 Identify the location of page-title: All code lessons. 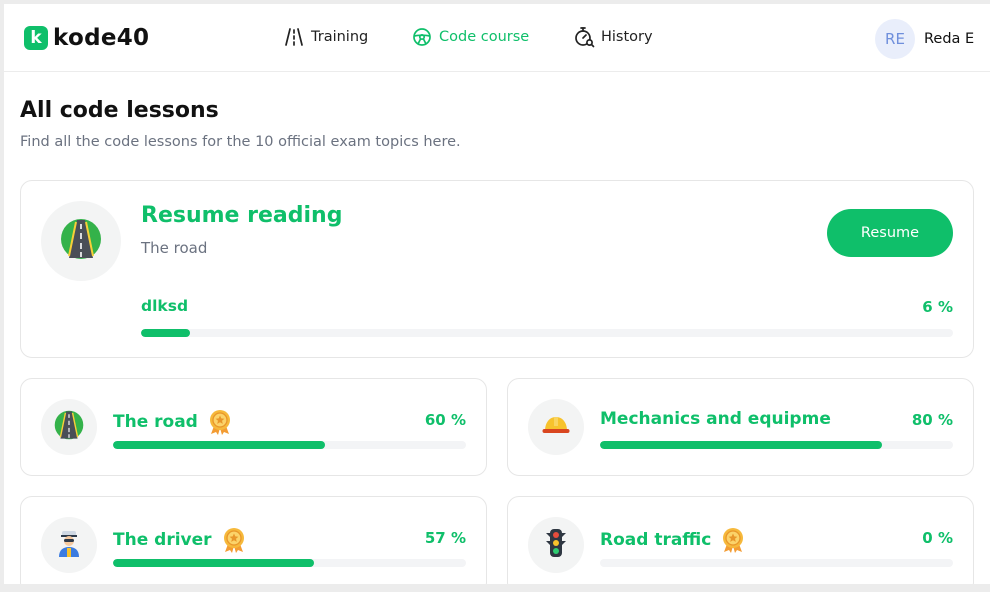
(119, 110).